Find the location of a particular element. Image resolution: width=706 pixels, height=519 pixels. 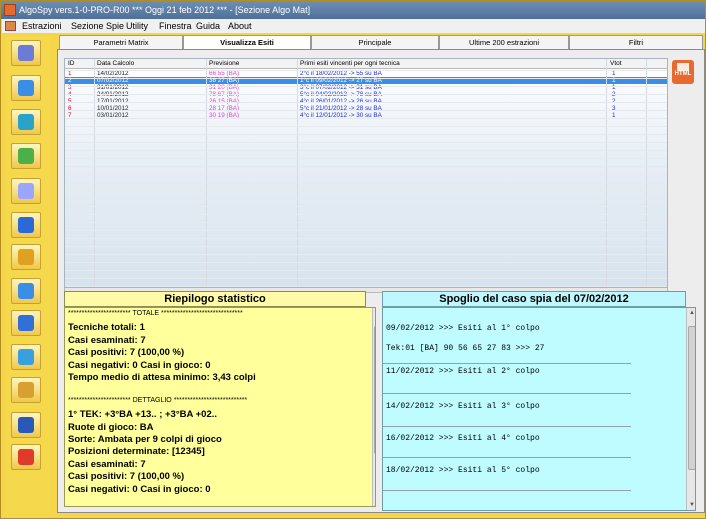

col-header-esiti: Primi esiti vincenti per ogni tecnica is located at coordinates (350, 64).